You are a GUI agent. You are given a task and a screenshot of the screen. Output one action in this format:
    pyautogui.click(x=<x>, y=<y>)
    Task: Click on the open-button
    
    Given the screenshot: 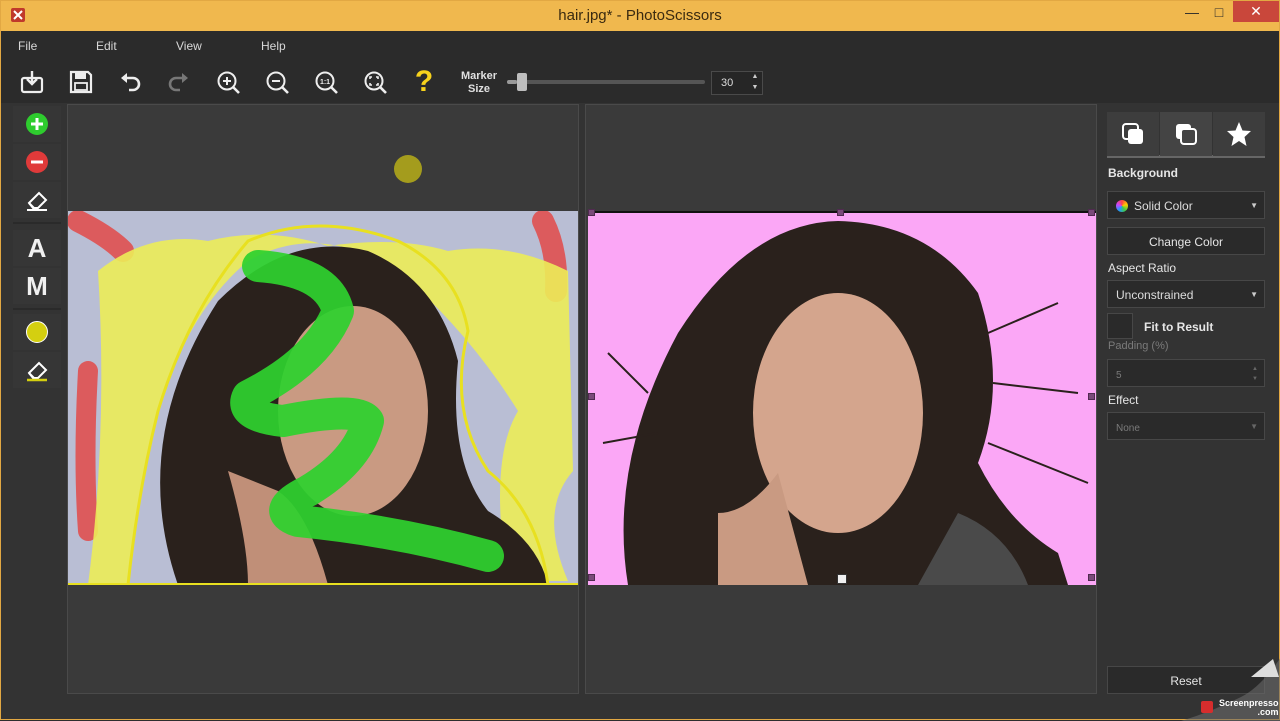 What is the action you would take?
    pyautogui.click(x=32, y=82)
    